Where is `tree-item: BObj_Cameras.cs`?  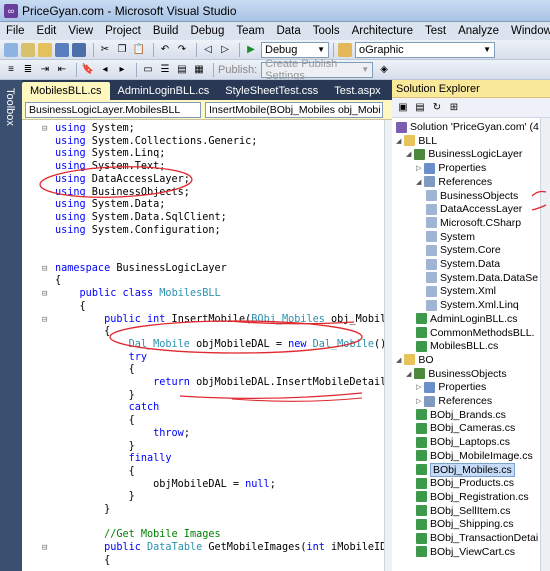
tree-item: BObj_Cameras.cs is located at coordinates (465, 428).